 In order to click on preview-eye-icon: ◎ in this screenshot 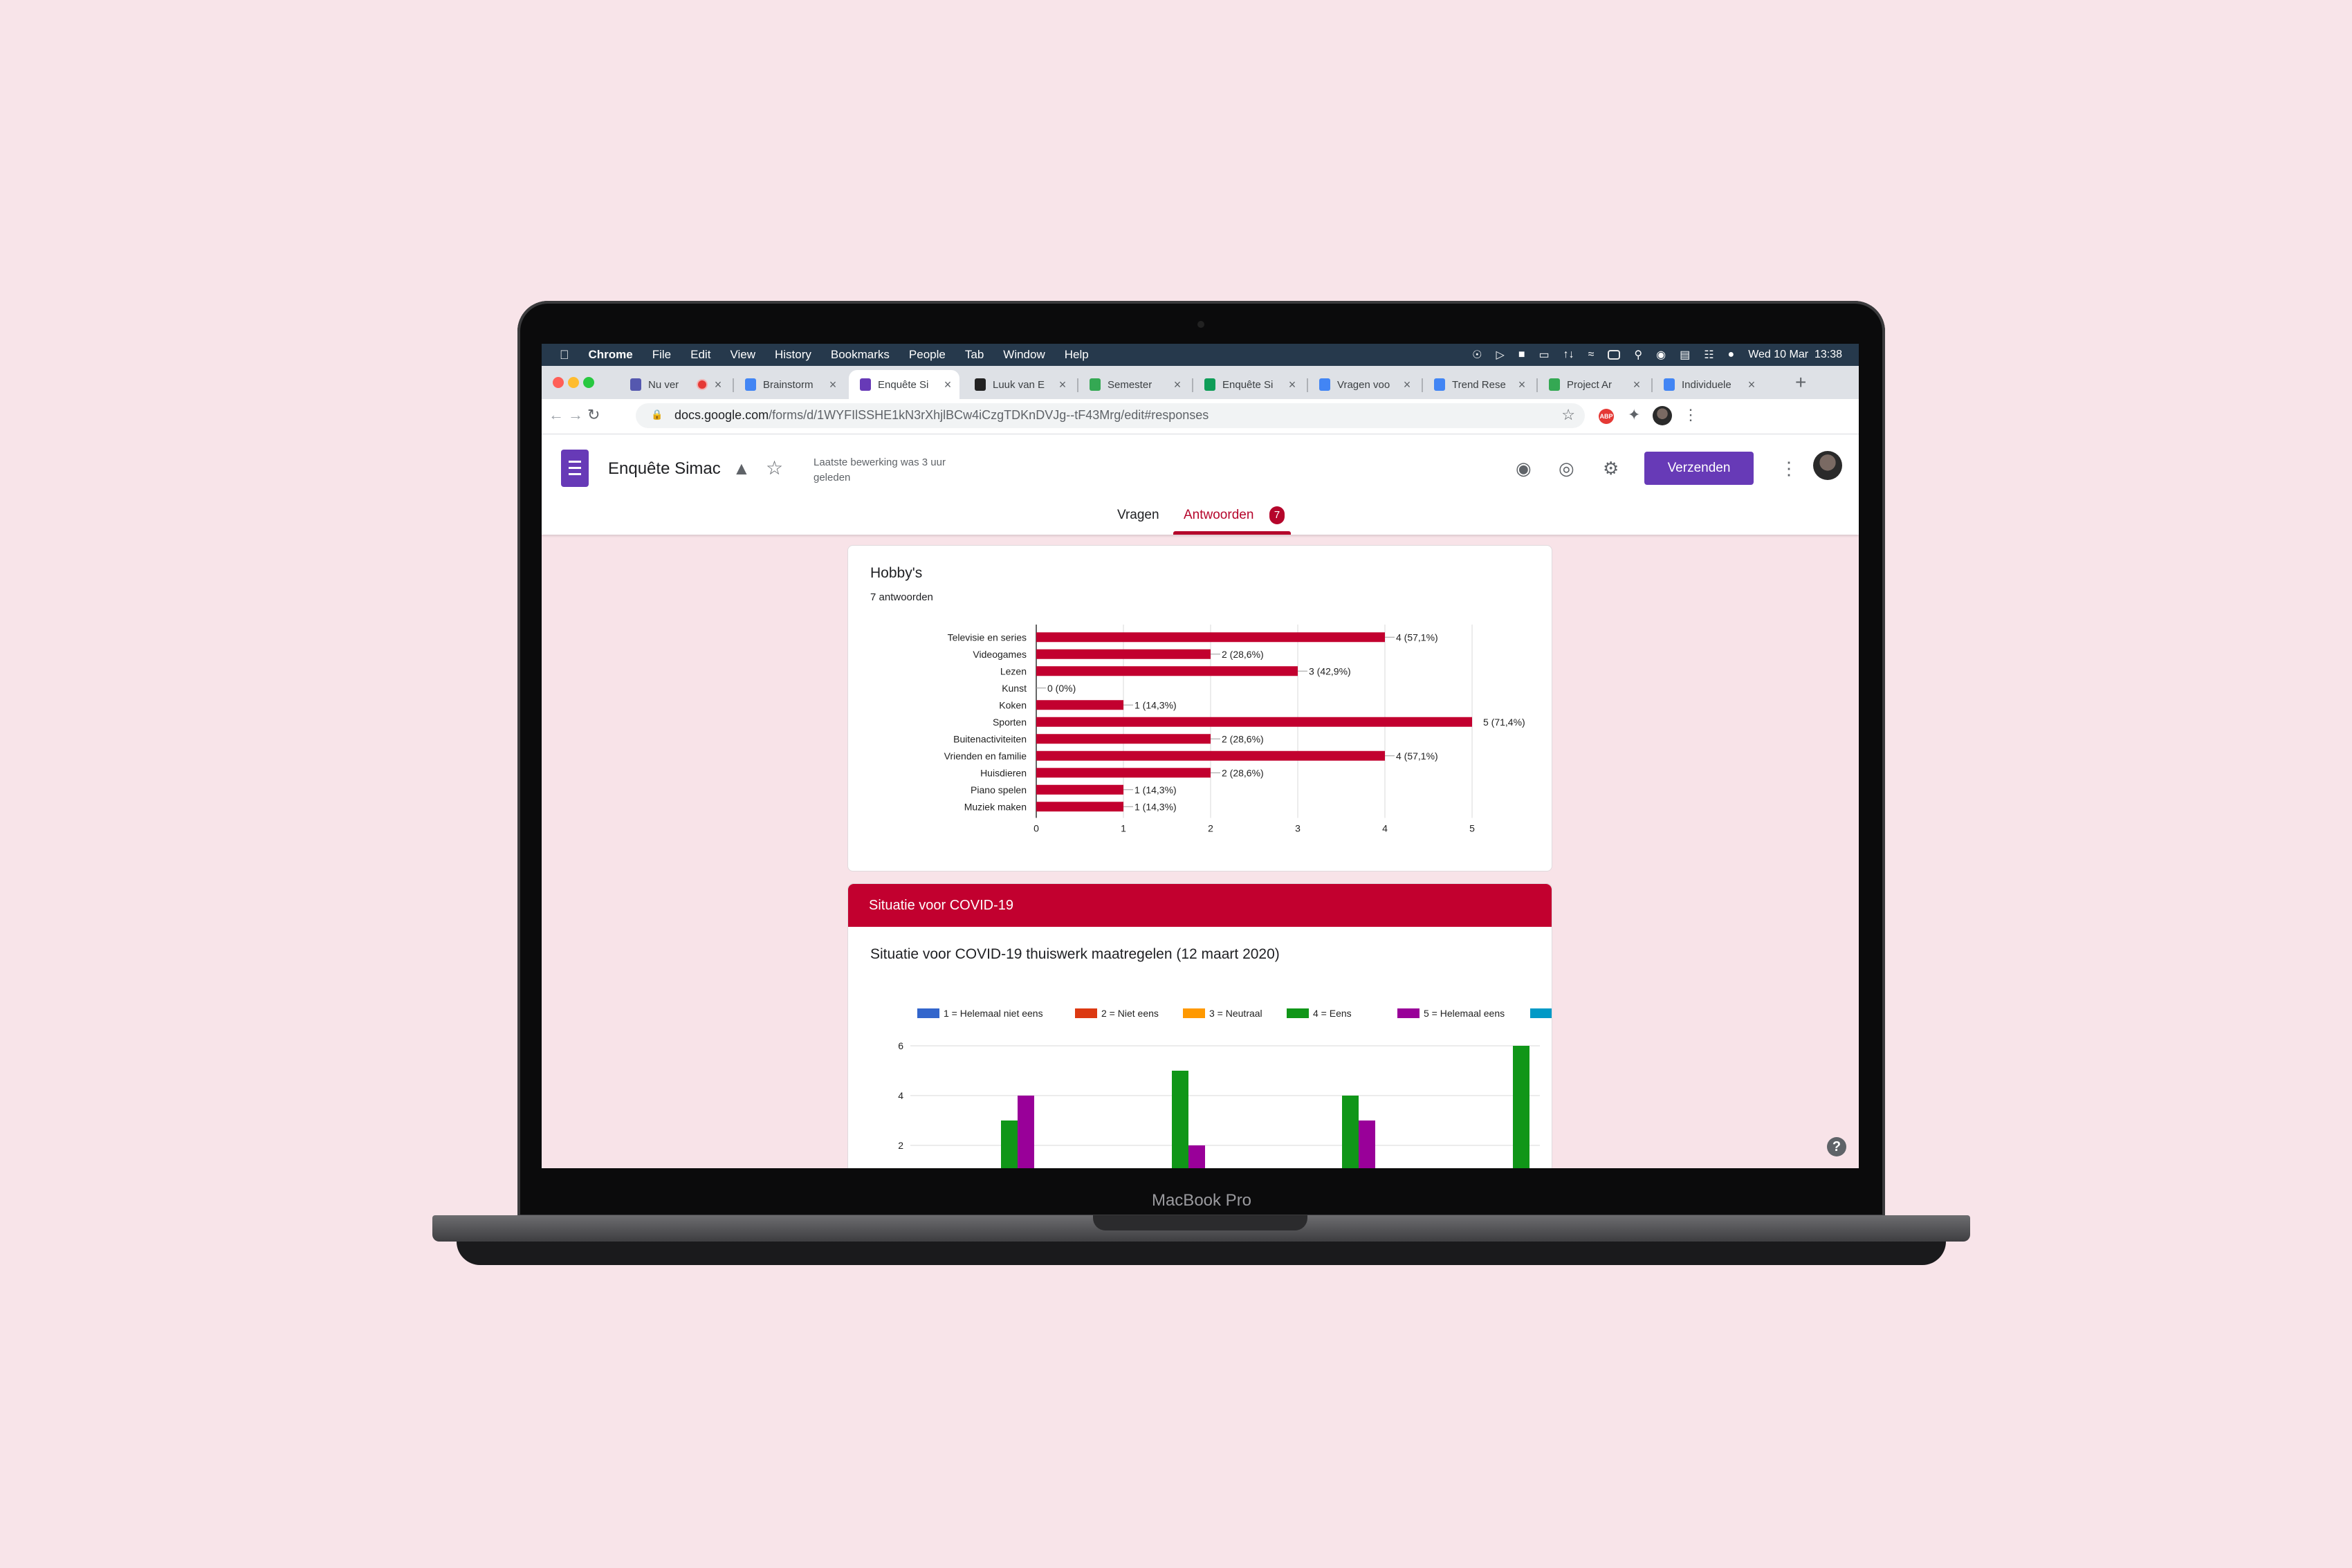, I will do `click(1566, 468)`.